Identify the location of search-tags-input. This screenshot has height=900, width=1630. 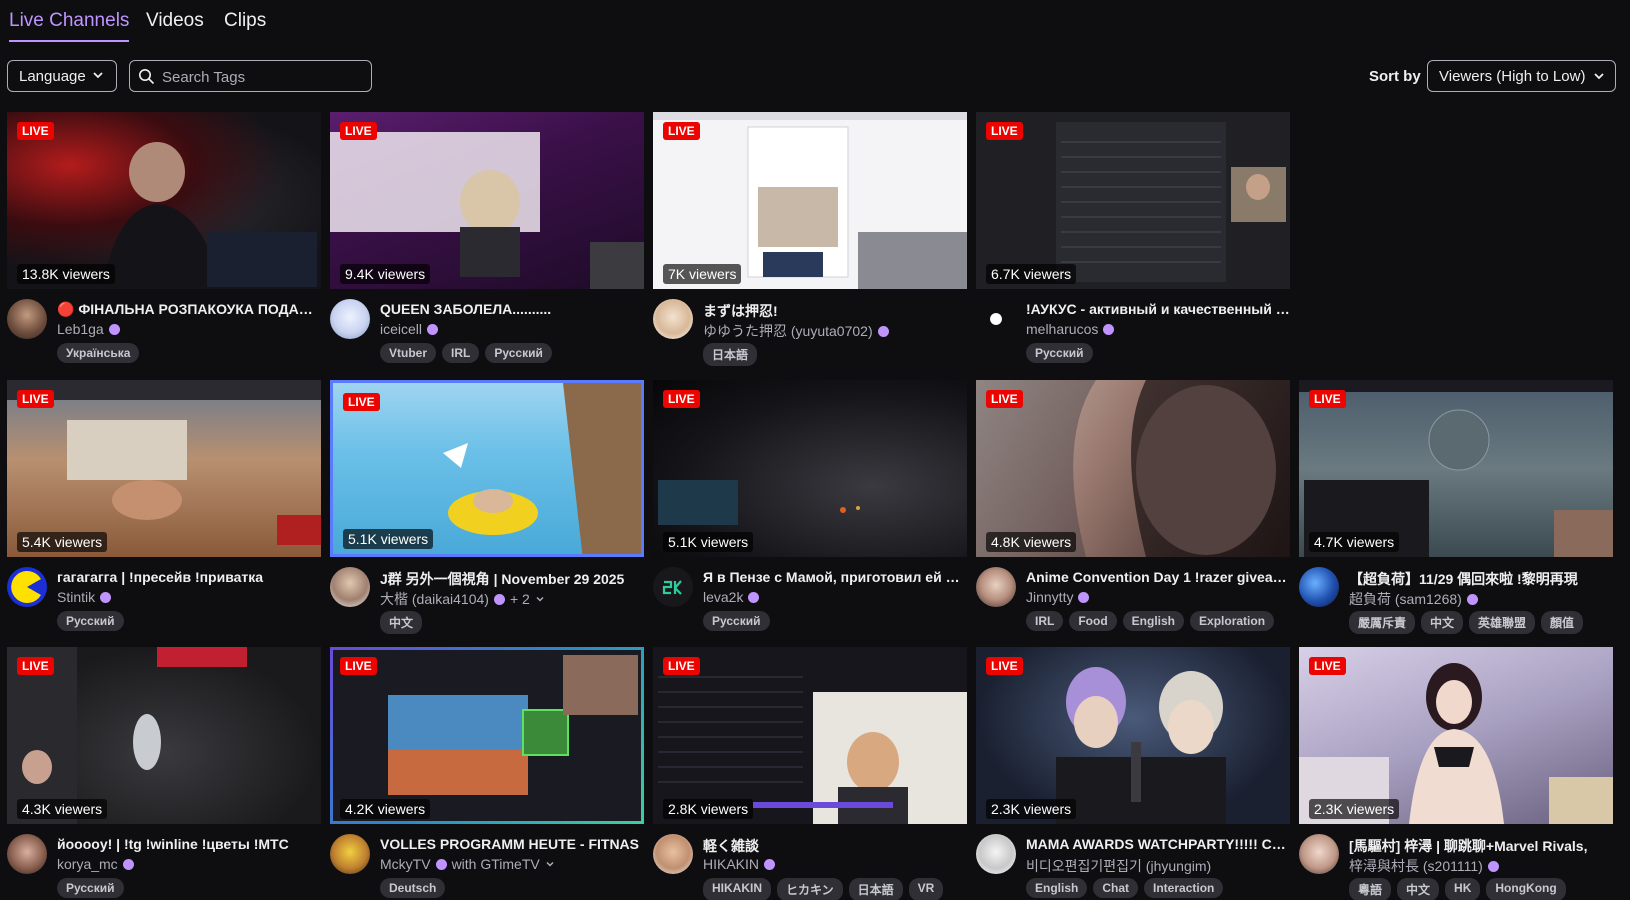
(262, 77).